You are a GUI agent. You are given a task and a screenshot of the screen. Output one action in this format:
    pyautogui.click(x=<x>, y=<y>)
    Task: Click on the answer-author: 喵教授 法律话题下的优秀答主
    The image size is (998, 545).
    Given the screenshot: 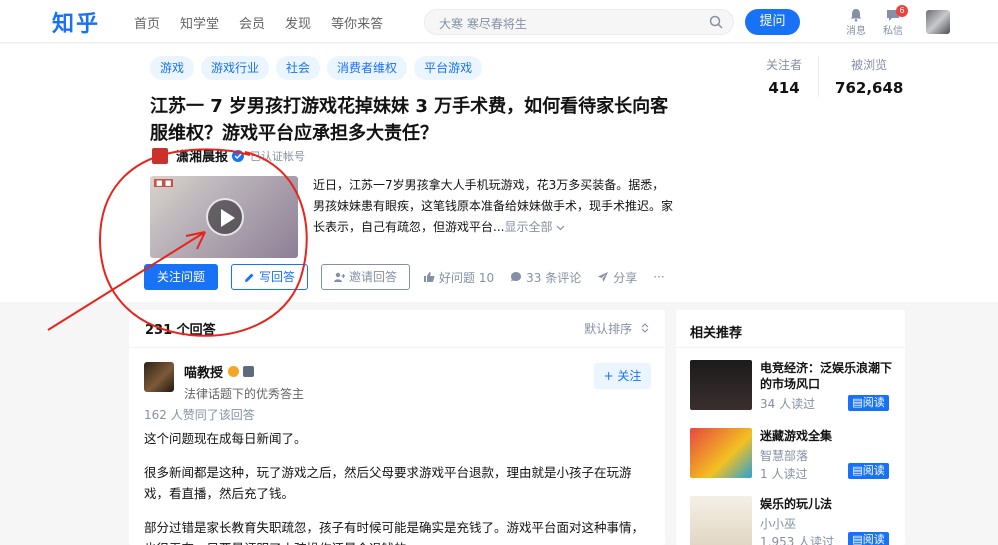 What is the action you would take?
    pyautogui.click(x=224, y=382)
    